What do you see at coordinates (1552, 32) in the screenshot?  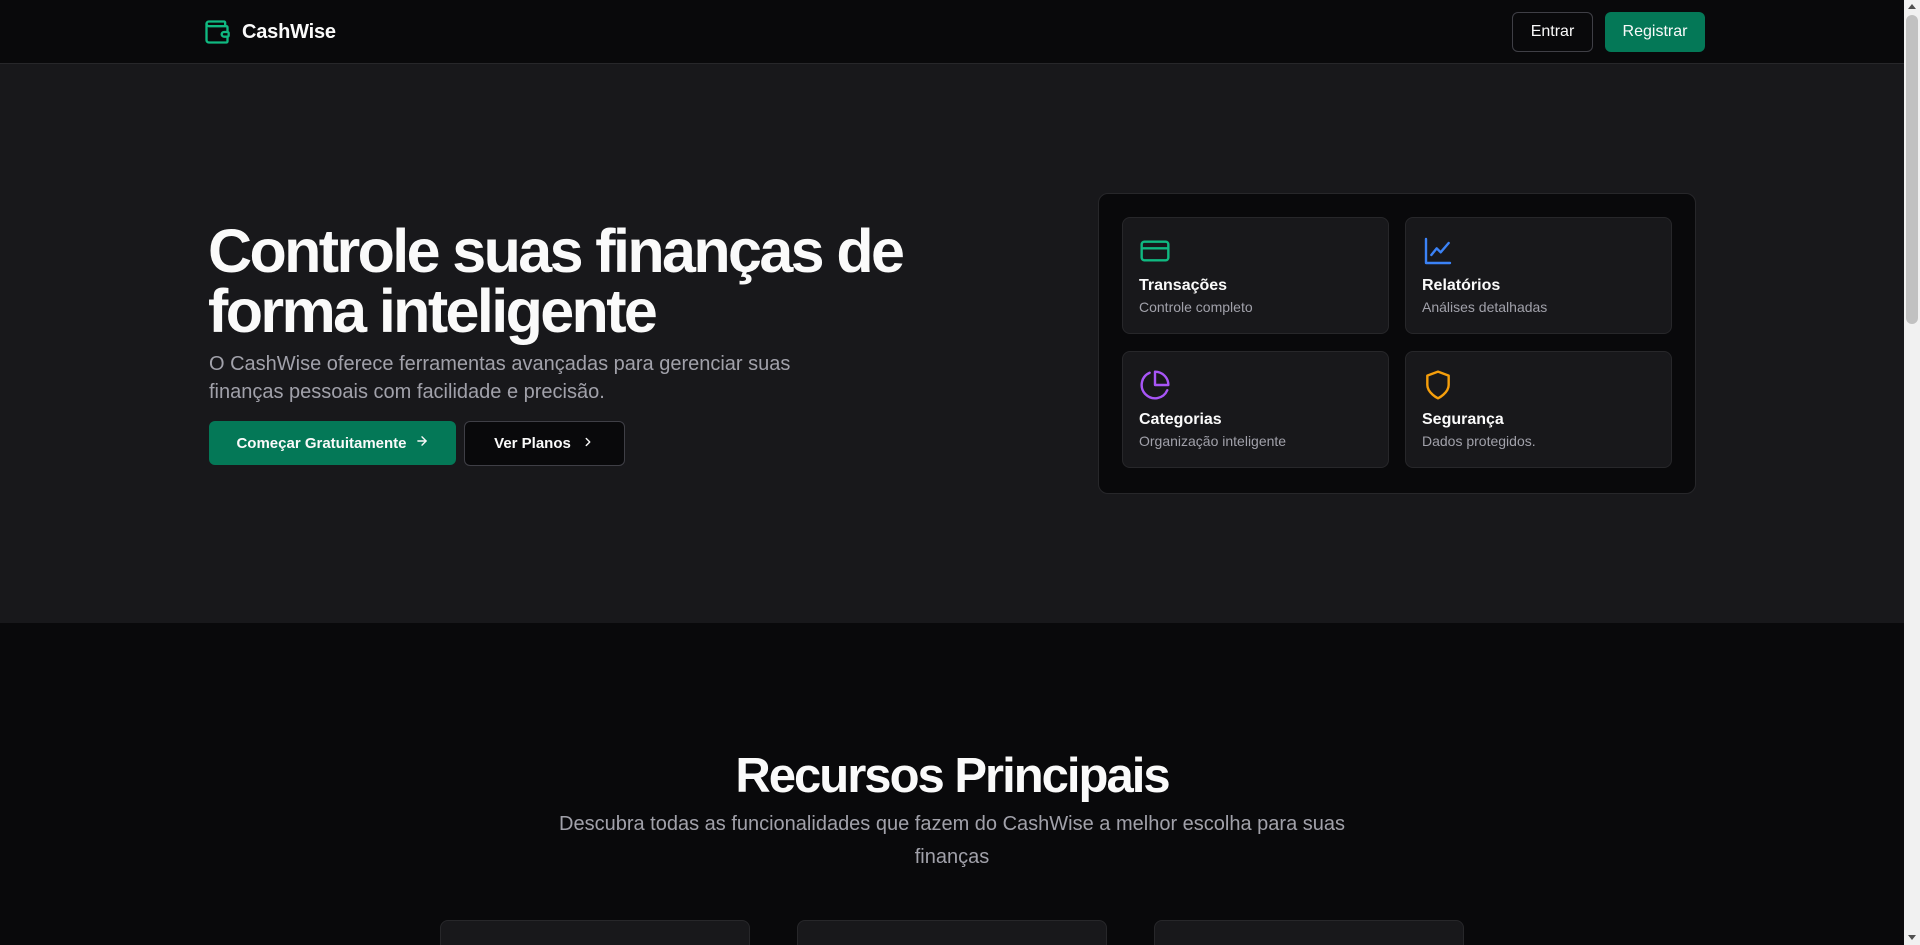 I see `login-button: Entrar` at bounding box center [1552, 32].